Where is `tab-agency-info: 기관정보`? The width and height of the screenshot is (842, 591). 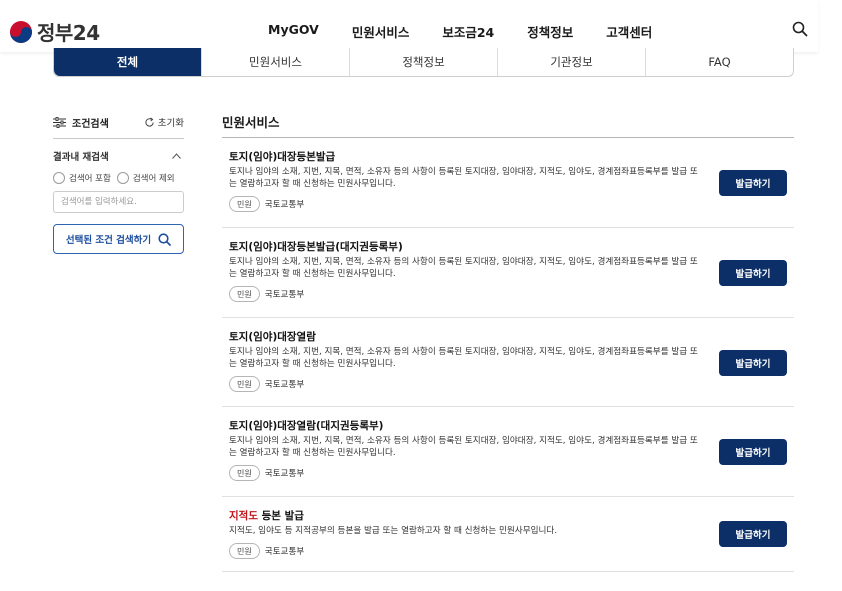
tab-agency-info: 기관정보 is located at coordinates (571, 62).